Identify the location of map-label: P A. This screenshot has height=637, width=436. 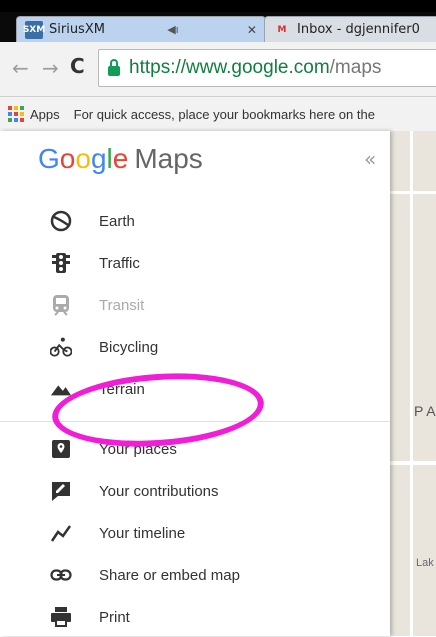
(425, 411).